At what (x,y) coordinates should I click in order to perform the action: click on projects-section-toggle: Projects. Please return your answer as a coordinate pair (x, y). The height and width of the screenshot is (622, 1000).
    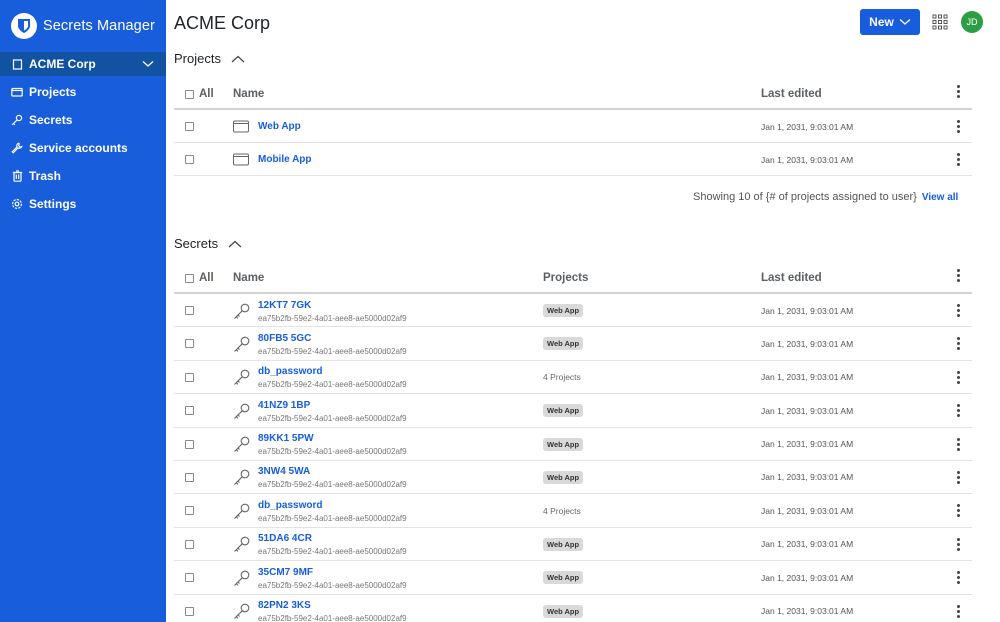
    Looking at the image, I should click on (209, 58).